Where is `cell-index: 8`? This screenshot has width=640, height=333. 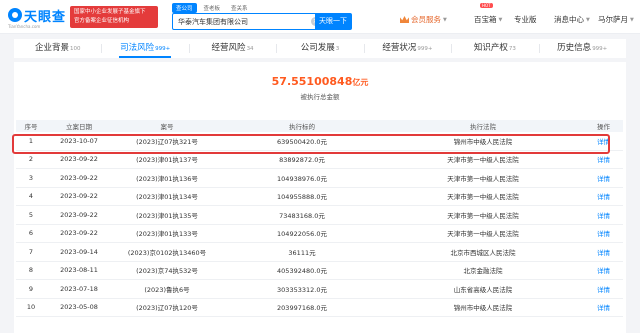
cell-index: 8 is located at coordinates (31, 270).